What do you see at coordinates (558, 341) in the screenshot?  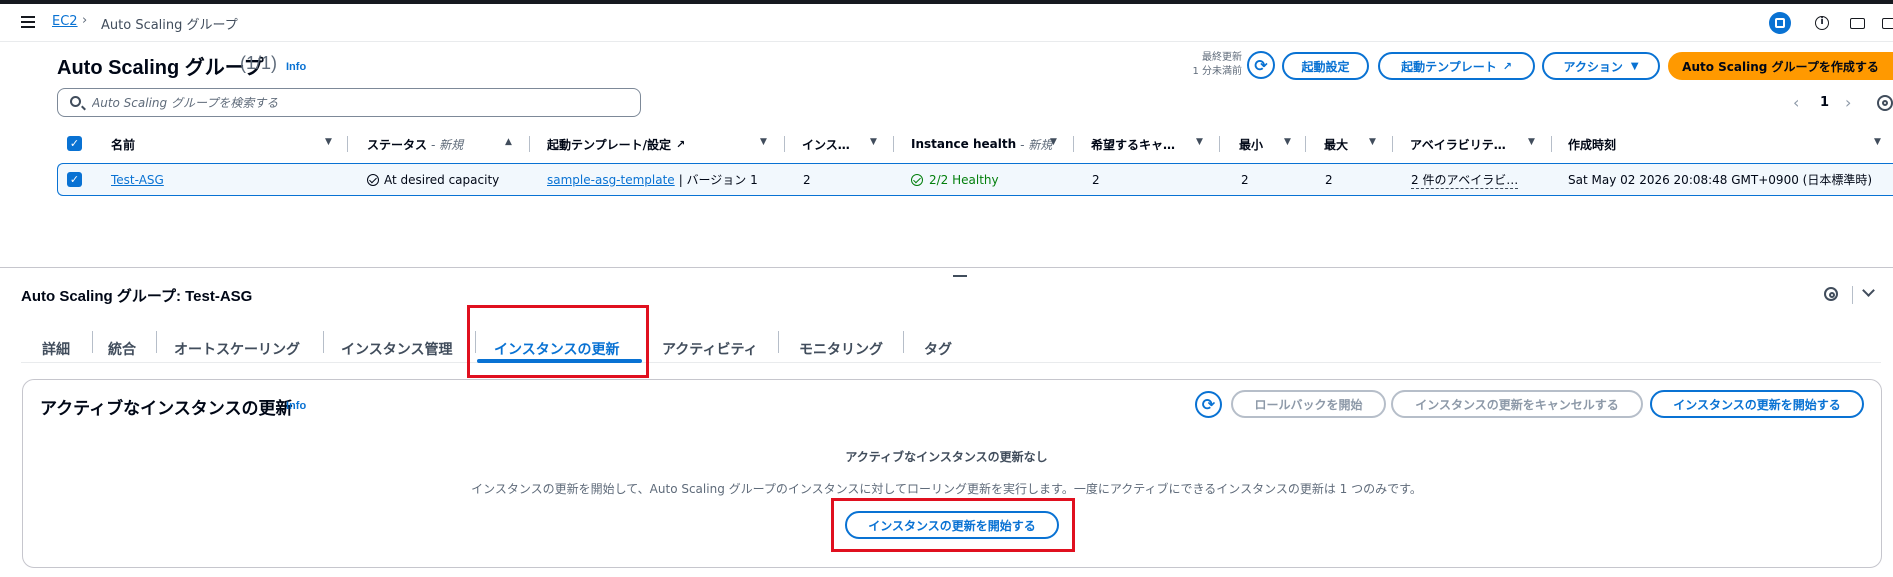 I see `highlight-tab-box` at bounding box center [558, 341].